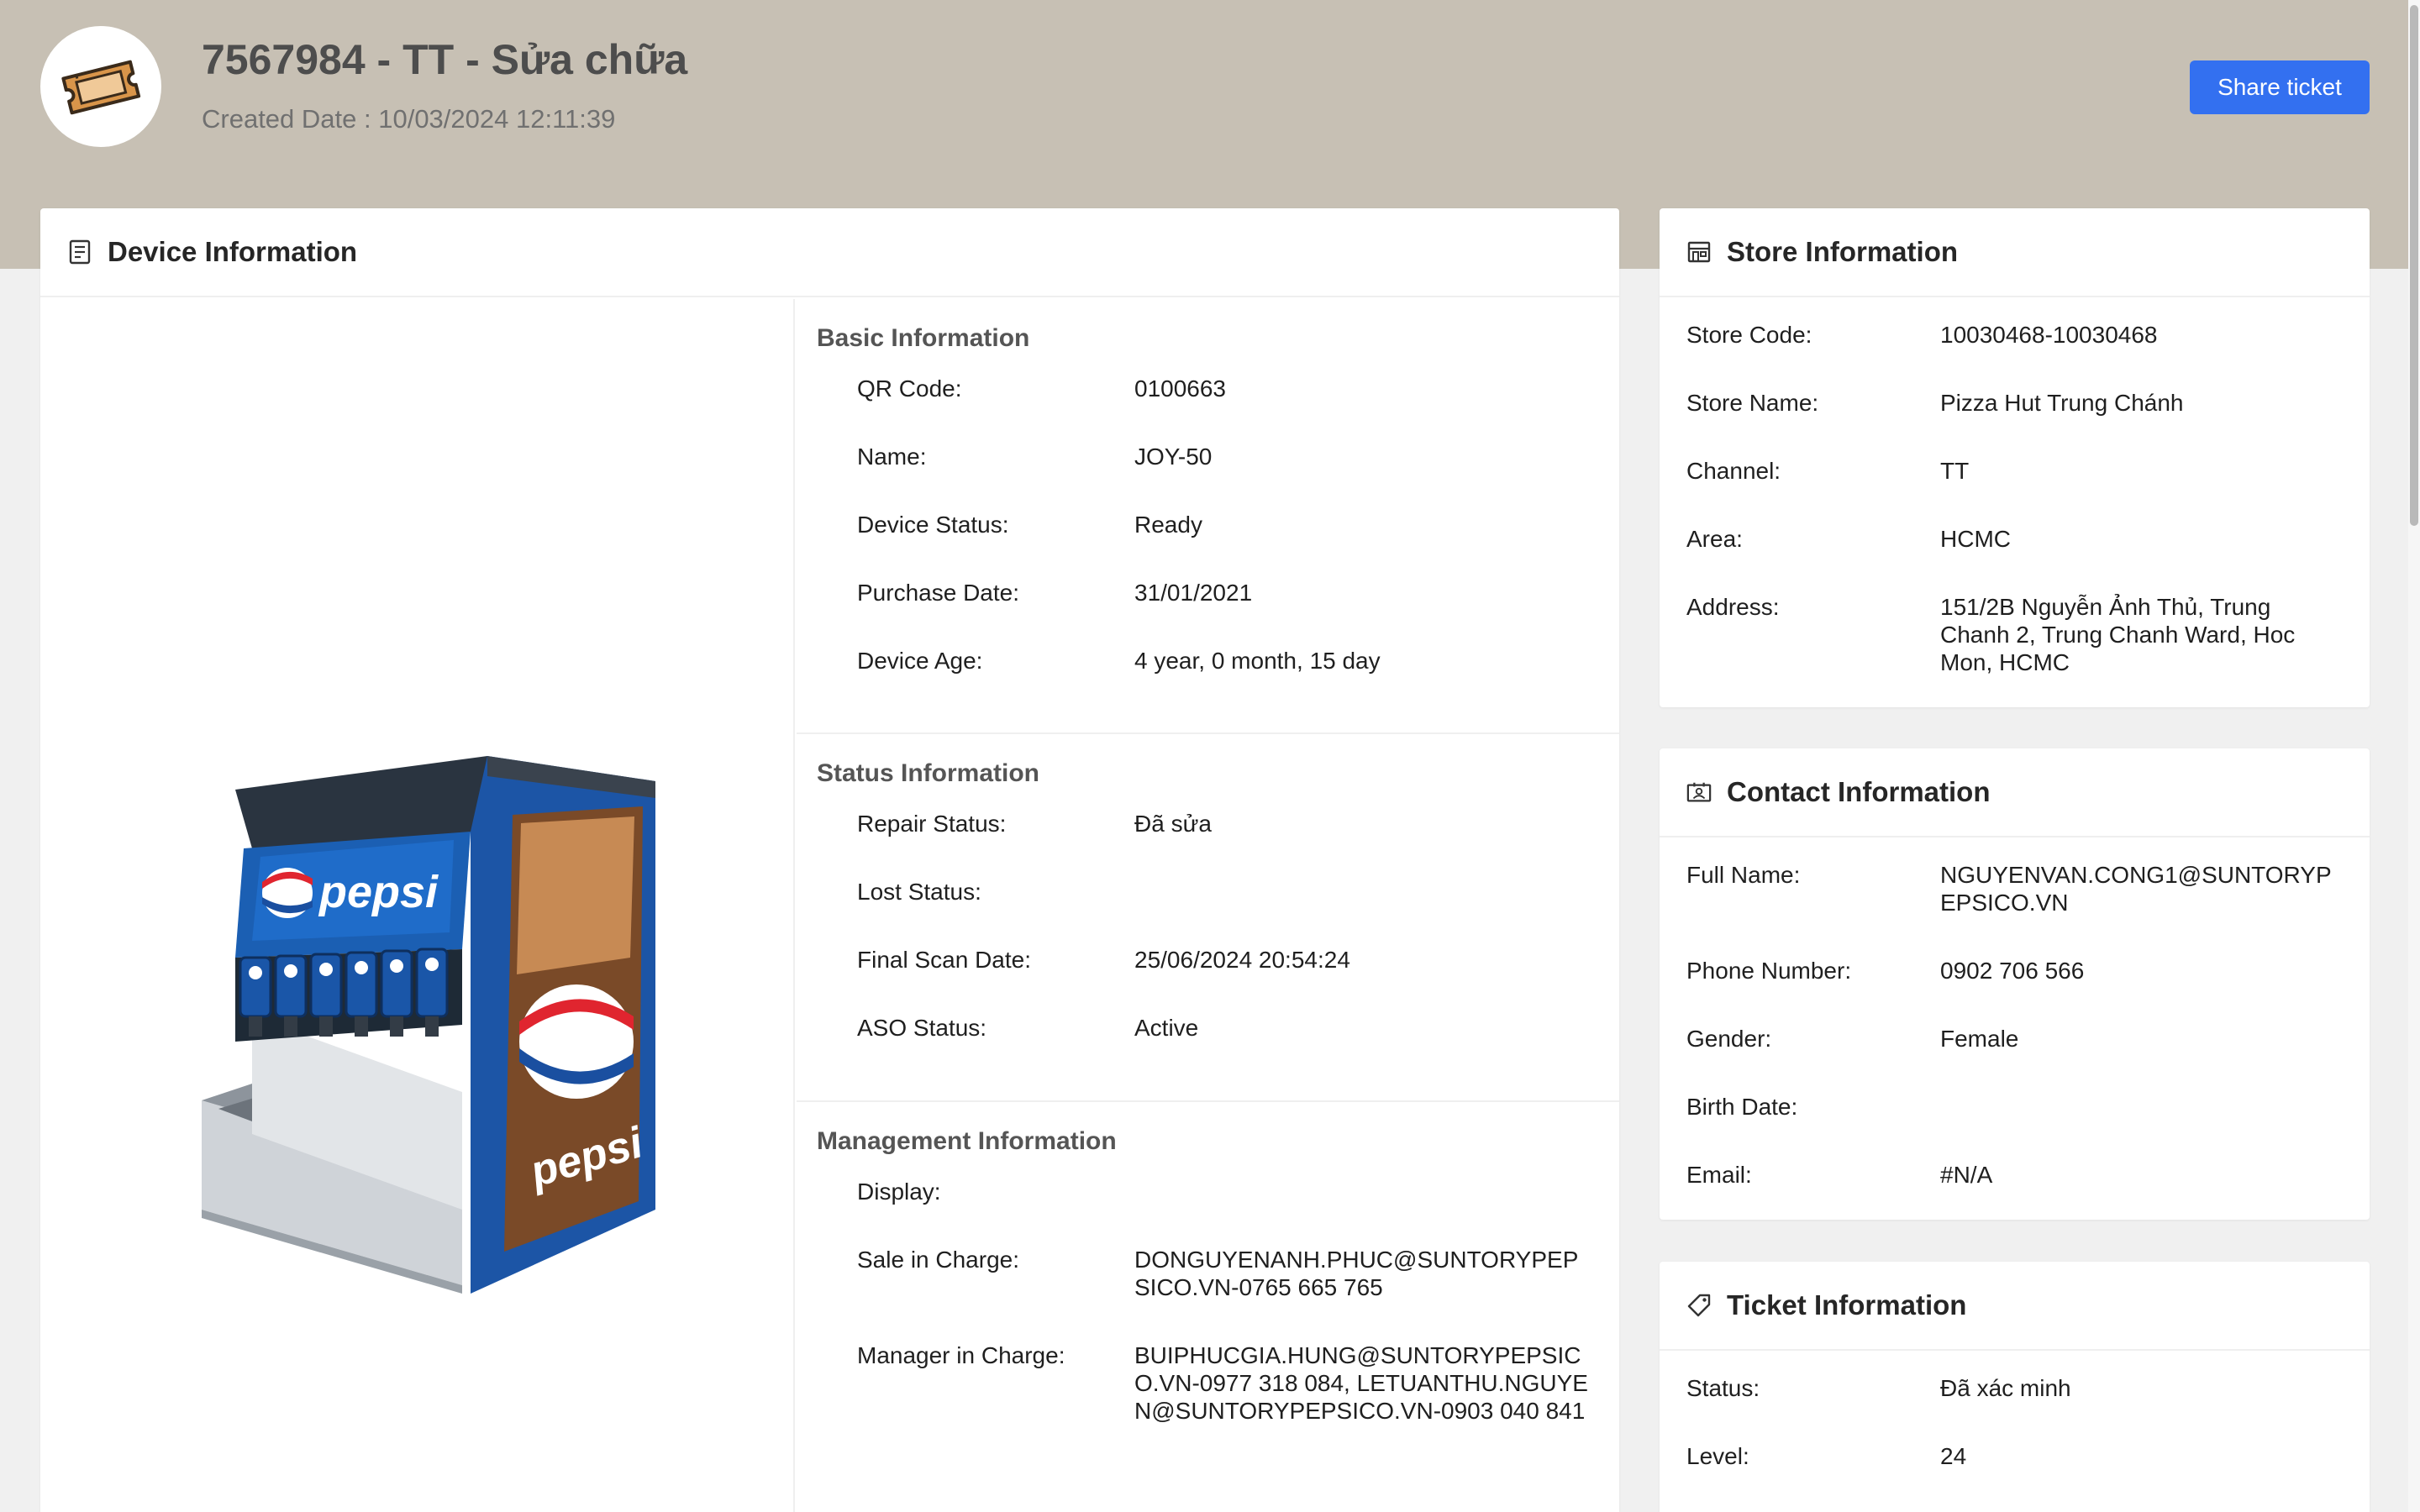 Image resolution: width=2420 pixels, height=1512 pixels. What do you see at coordinates (932, 824) in the screenshot?
I see `field-label: Repair Status:` at bounding box center [932, 824].